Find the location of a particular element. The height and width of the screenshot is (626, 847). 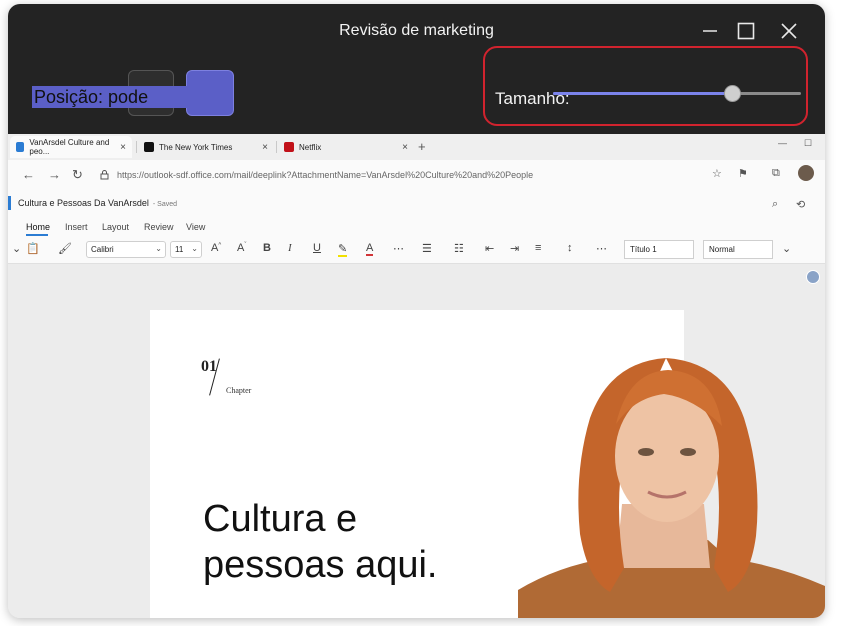

browser-maximize-icon: ☐ is located at coordinates (808, 143).